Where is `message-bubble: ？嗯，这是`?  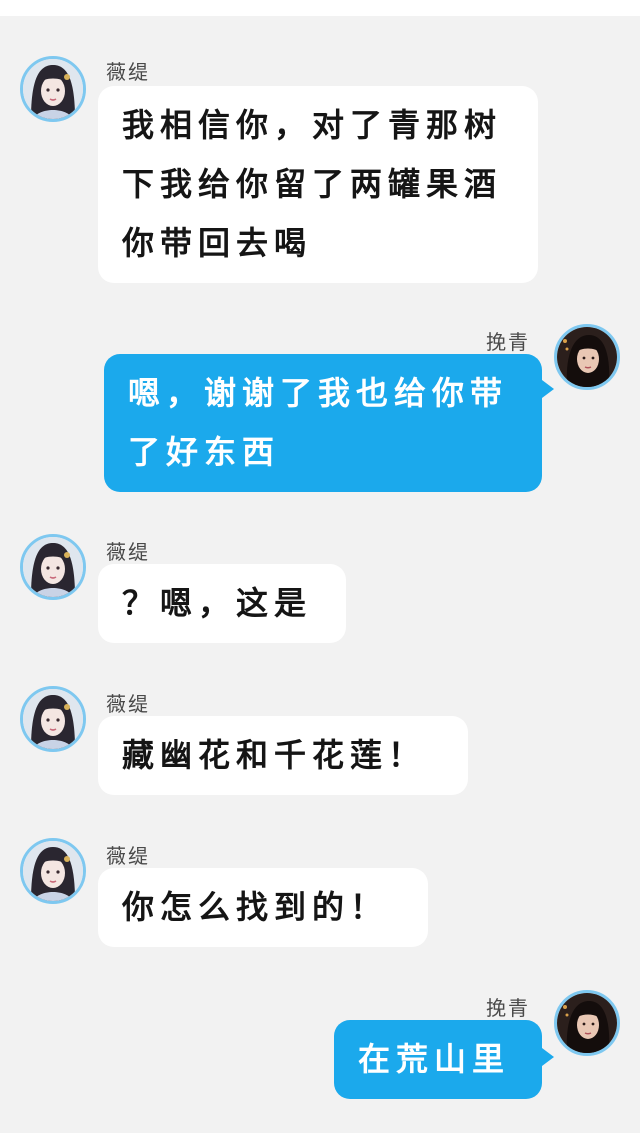
message-bubble: ？嗯，这是 is located at coordinates (222, 603).